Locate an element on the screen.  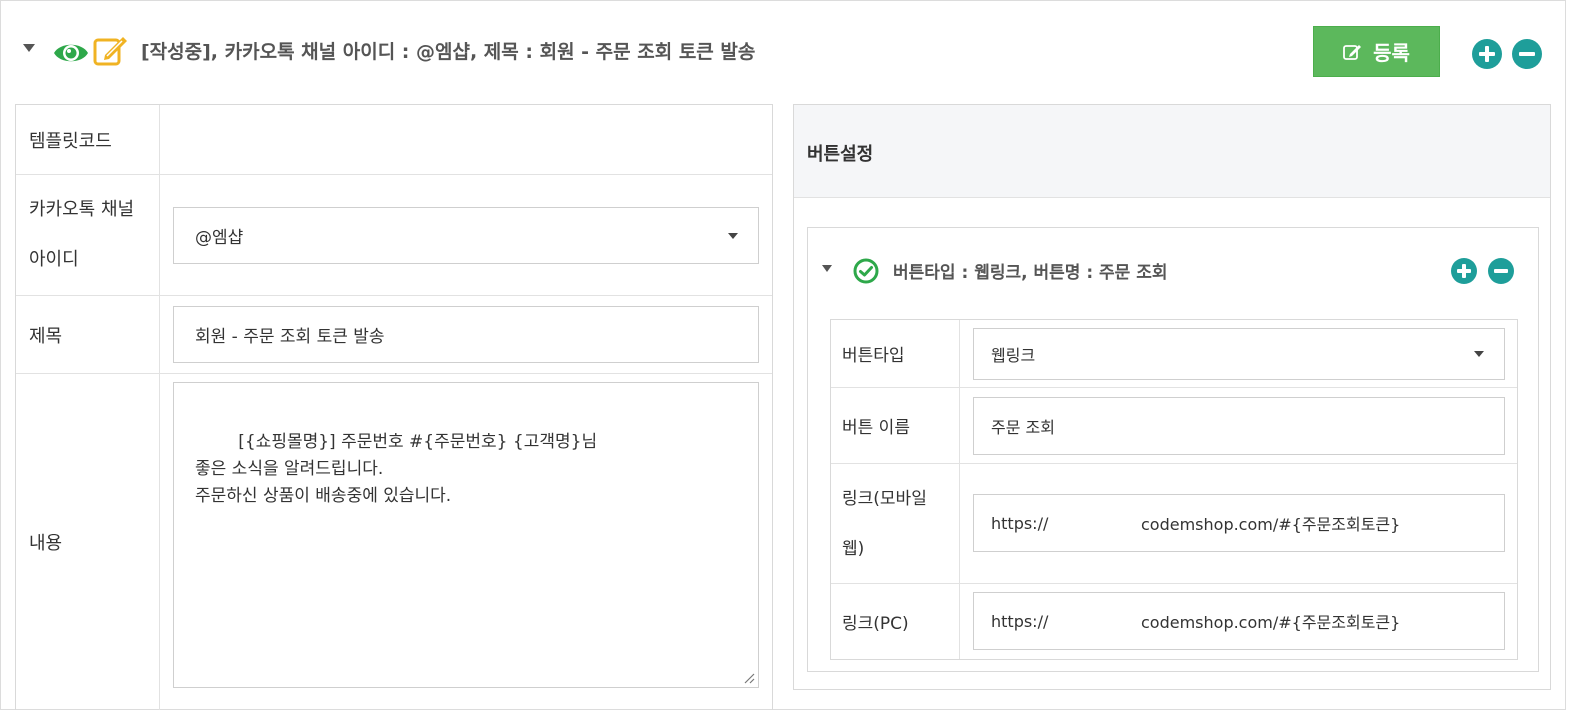
add-template-button is located at coordinates (1487, 54).